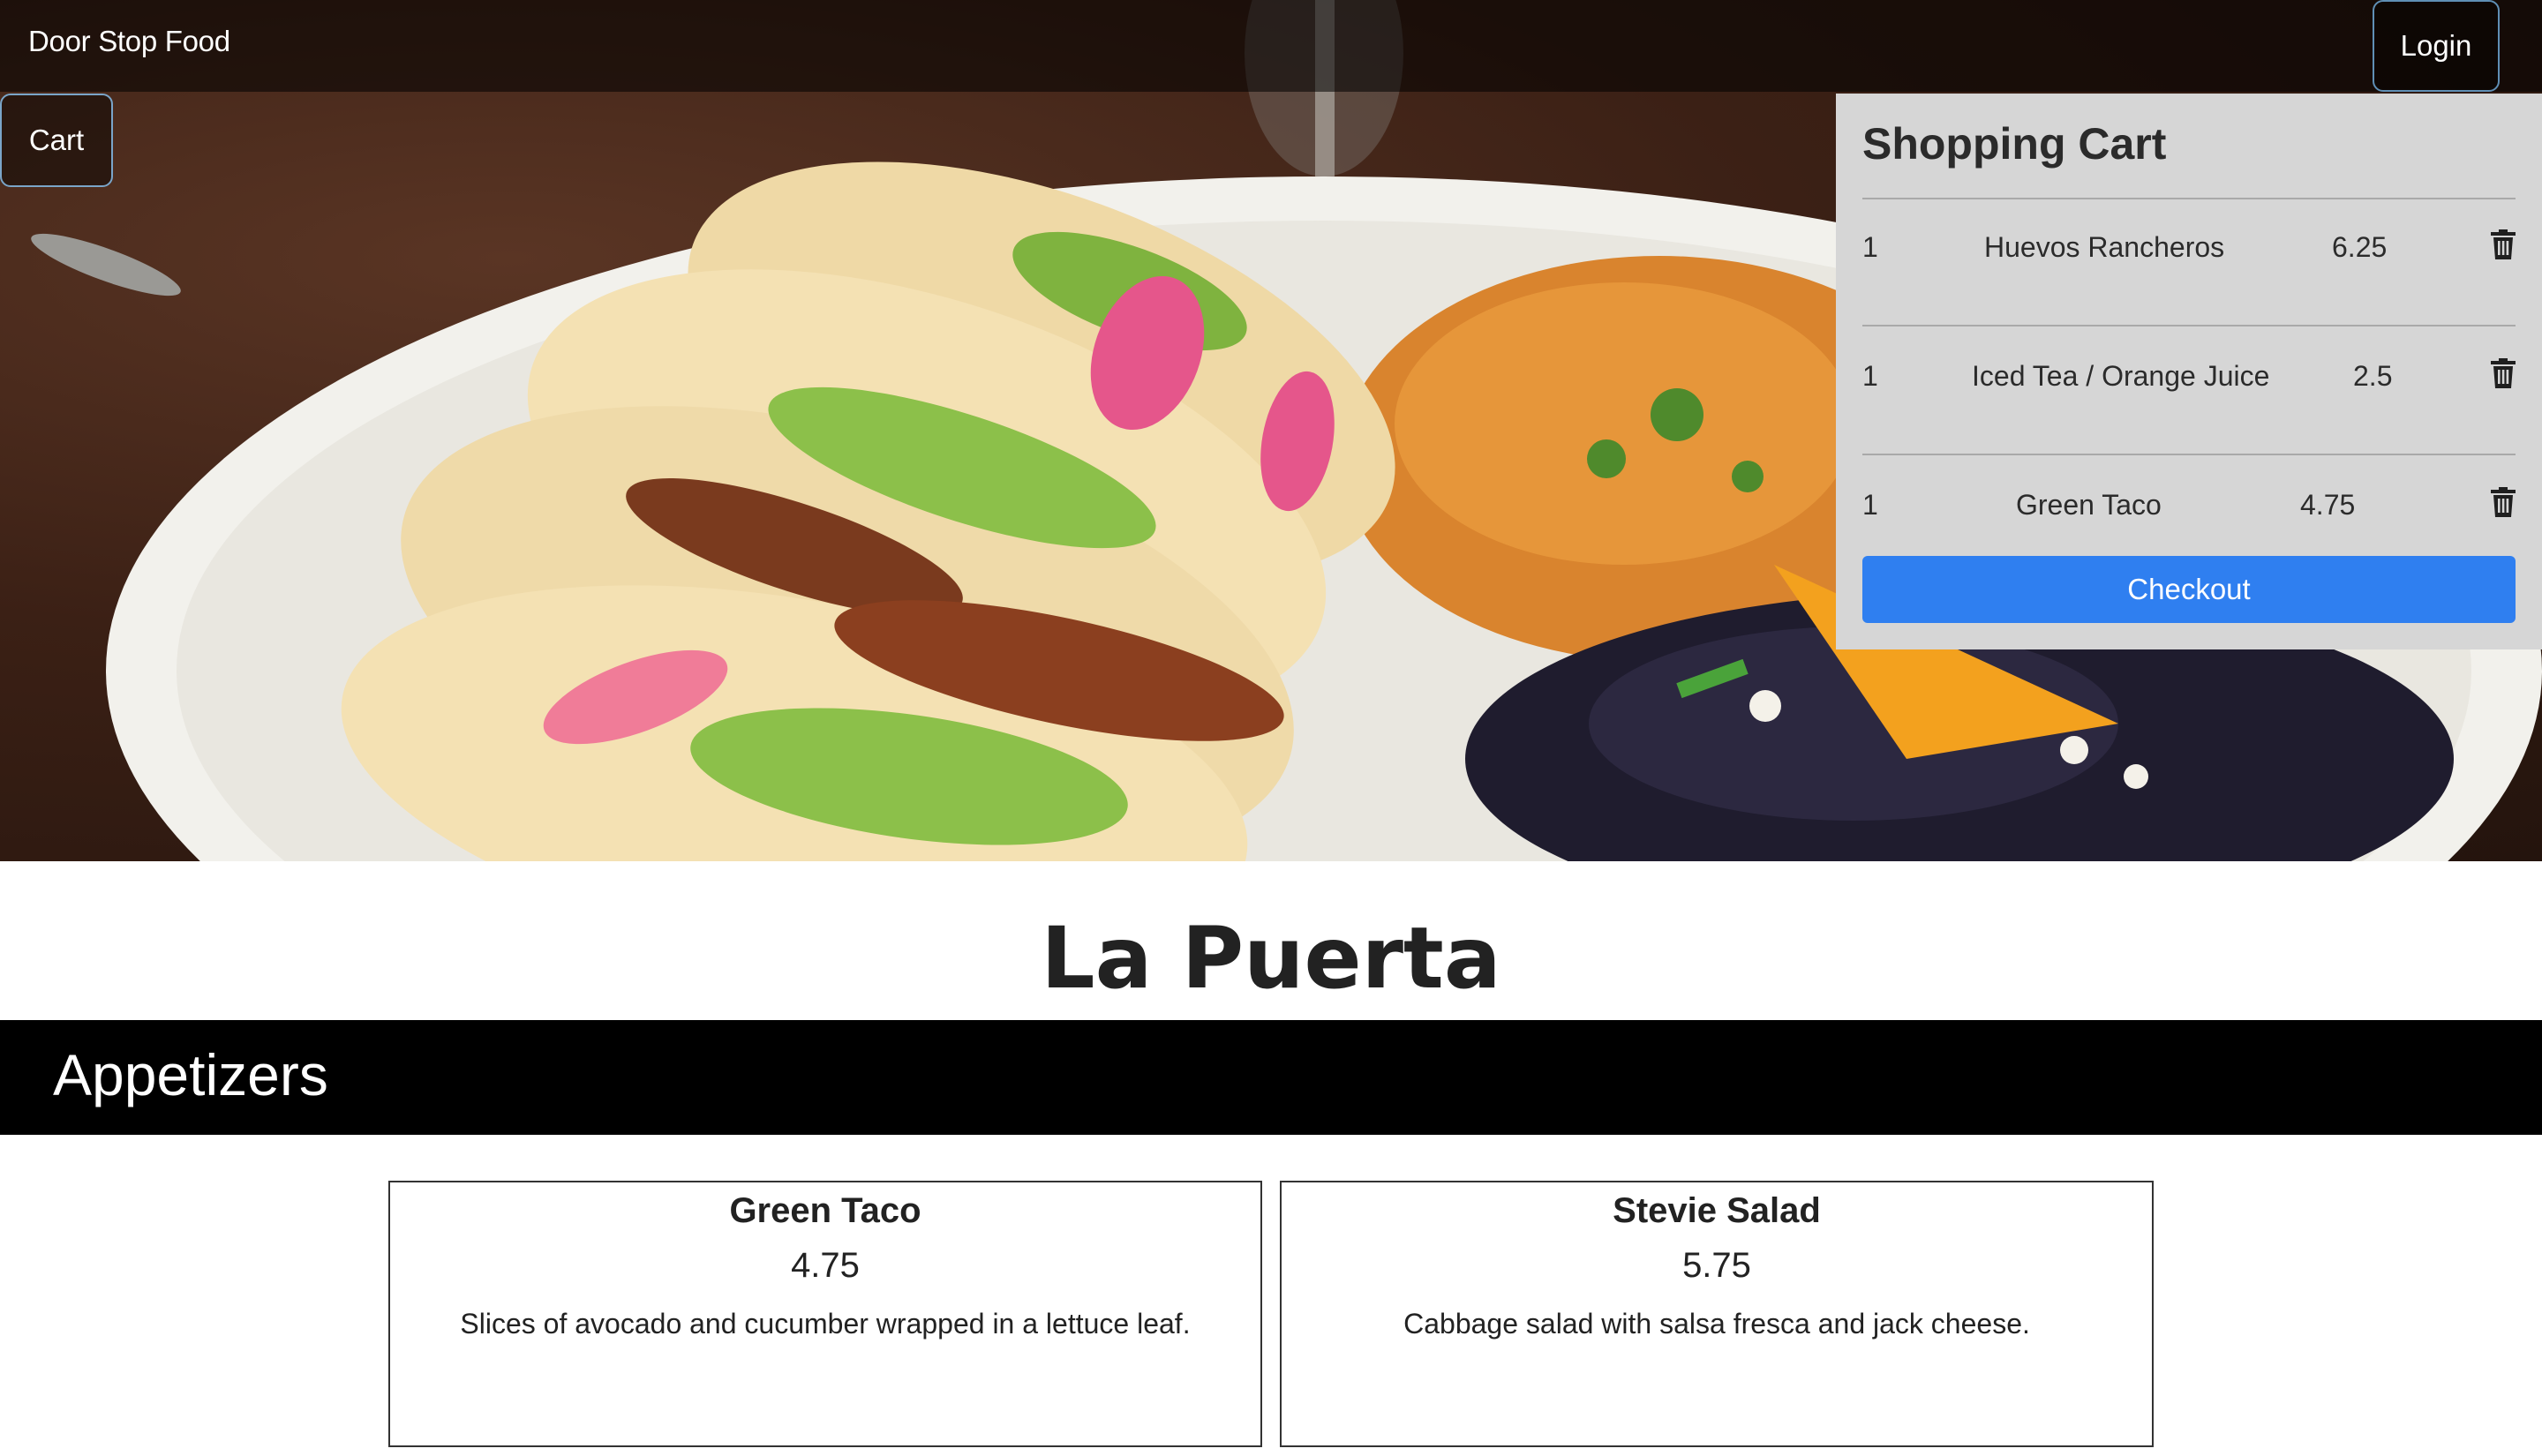 This screenshot has height=1456, width=2542. I want to click on restaurant-title: La Puerta, so click(1271, 958).